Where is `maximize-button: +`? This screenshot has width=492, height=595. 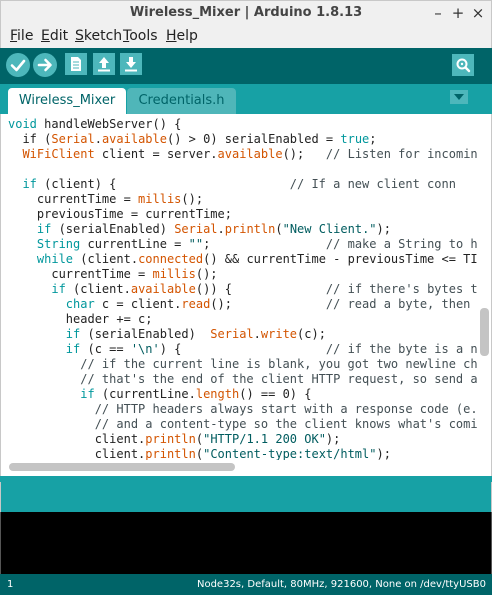
maximize-button: + is located at coordinates (458, 13).